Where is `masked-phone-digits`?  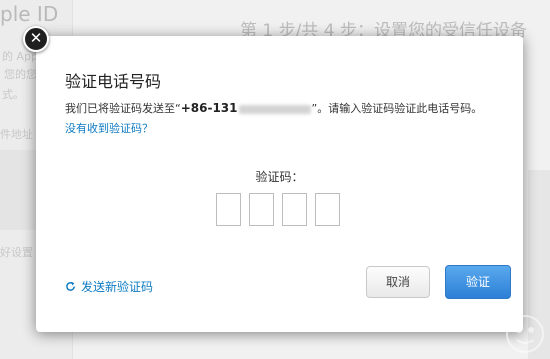
masked-phone-digits is located at coordinates (274, 109).